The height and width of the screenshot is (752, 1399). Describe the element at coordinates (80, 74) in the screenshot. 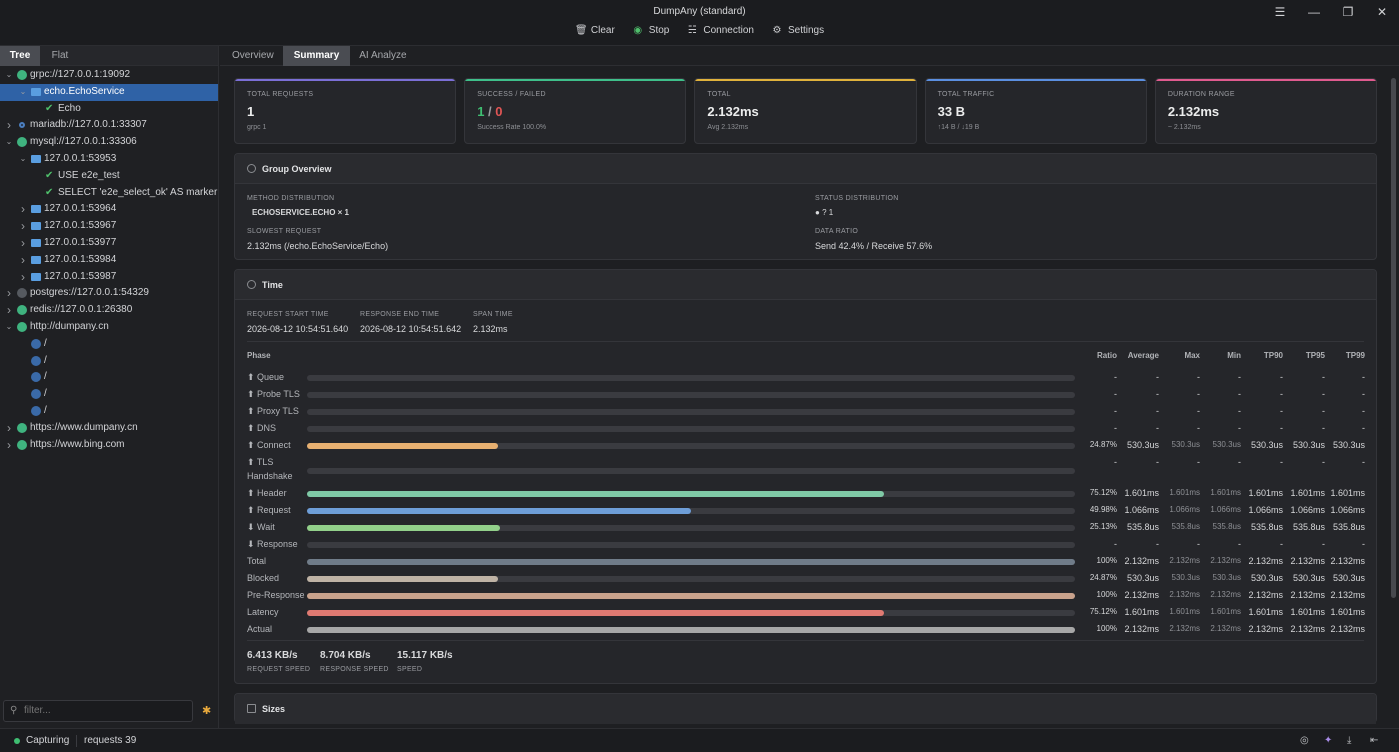

I see `tree-node-label: grpc://127.0.0.1:19092` at that location.